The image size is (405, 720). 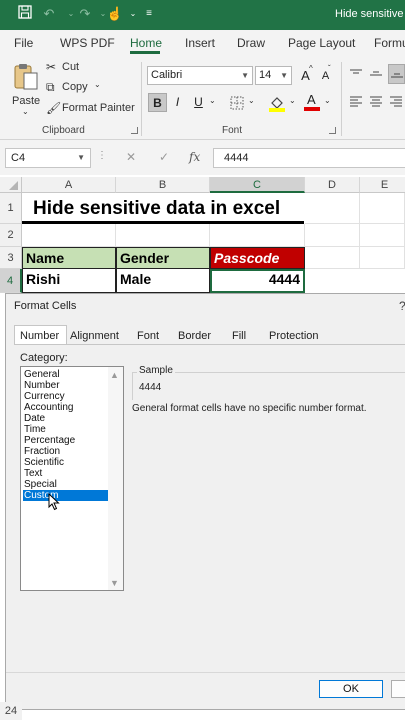 I want to click on category-custom-selected: Custom, so click(x=66, y=495).